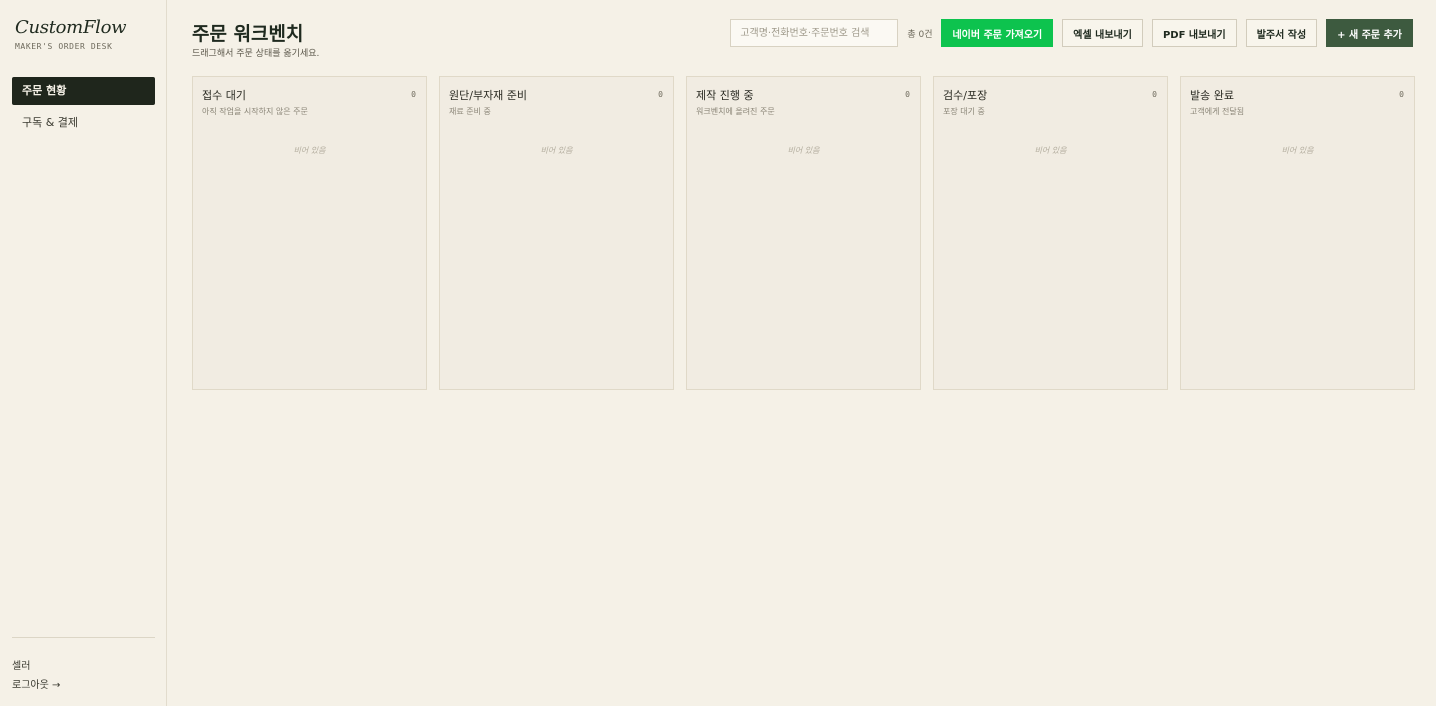 The height and width of the screenshot is (706, 1436). I want to click on column-in-production: 제작 진행 중 0 워크벤치에 올려진 주문 비어 있음, so click(803, 233).